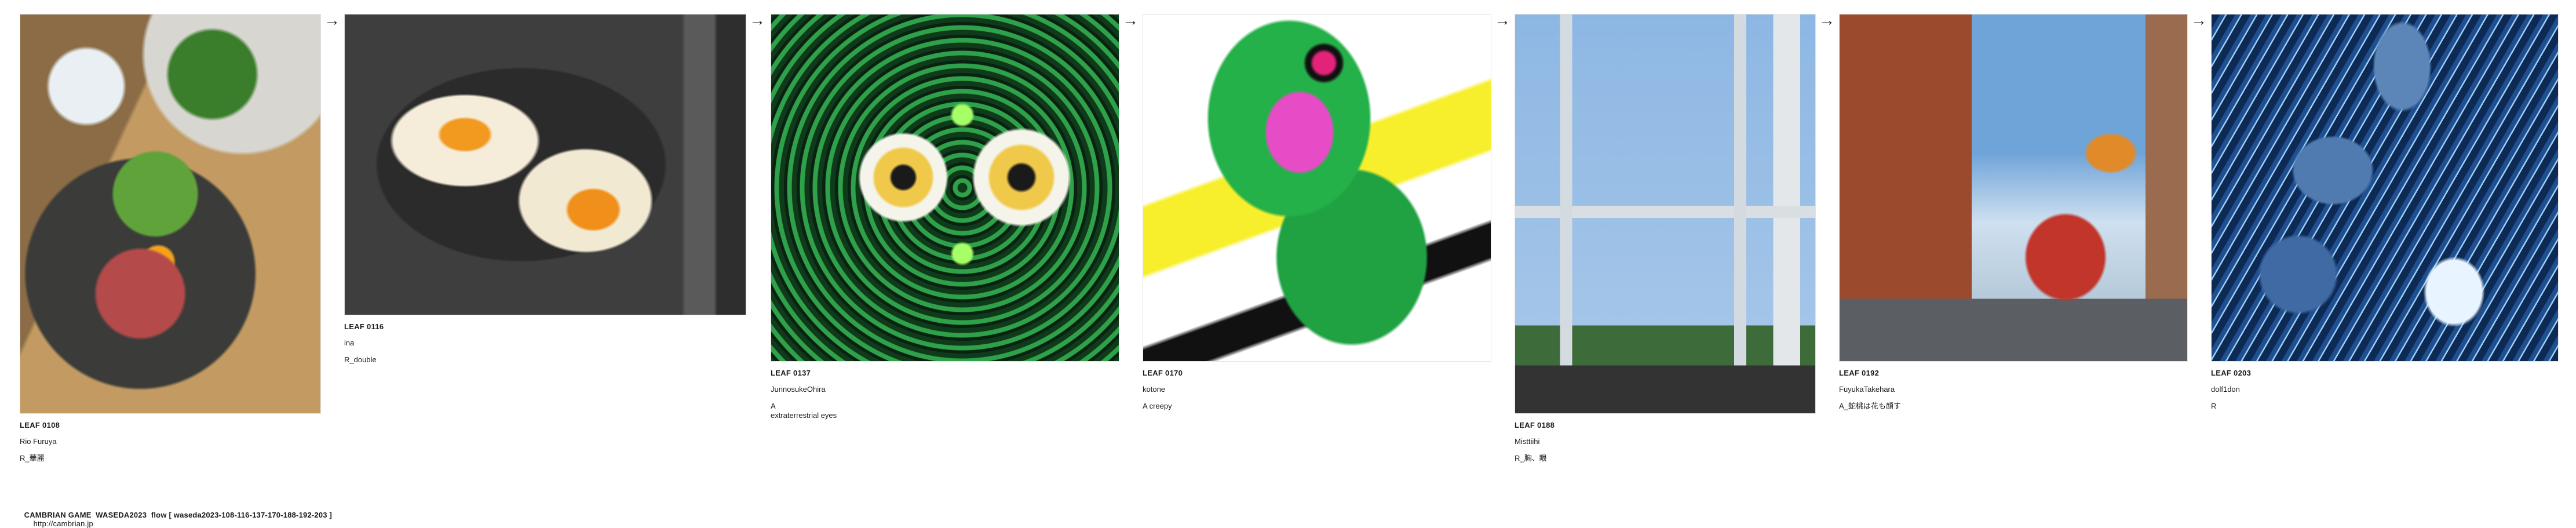 Image resolution: width=2576 pixels, height=528 pixels. I want to click on leaf-image-salad, so click(171, 214).